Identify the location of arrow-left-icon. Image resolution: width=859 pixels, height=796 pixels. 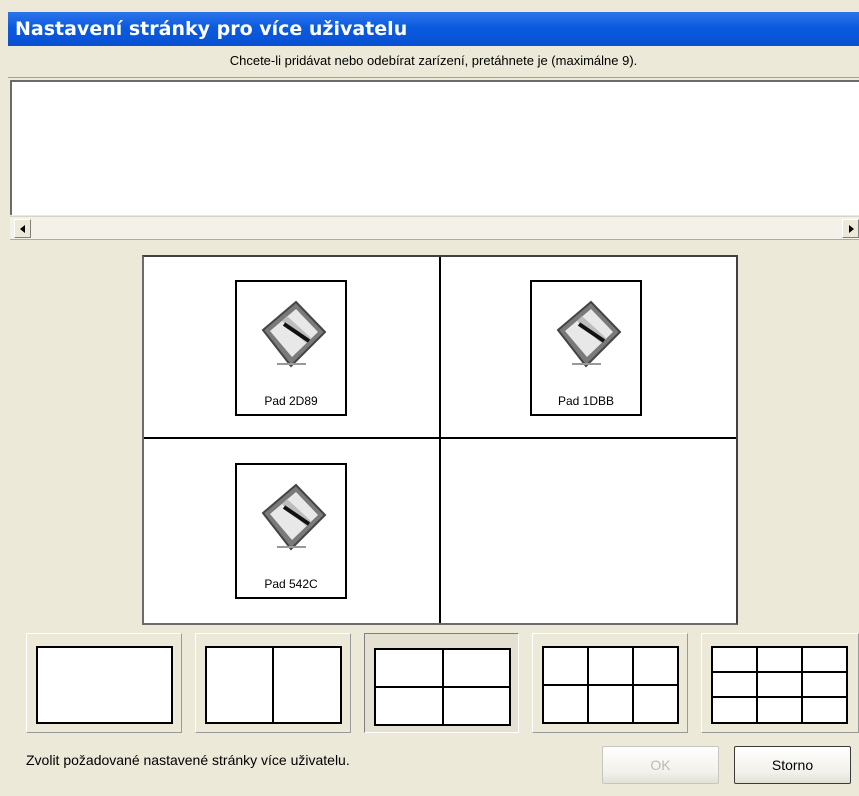
(22, 229).